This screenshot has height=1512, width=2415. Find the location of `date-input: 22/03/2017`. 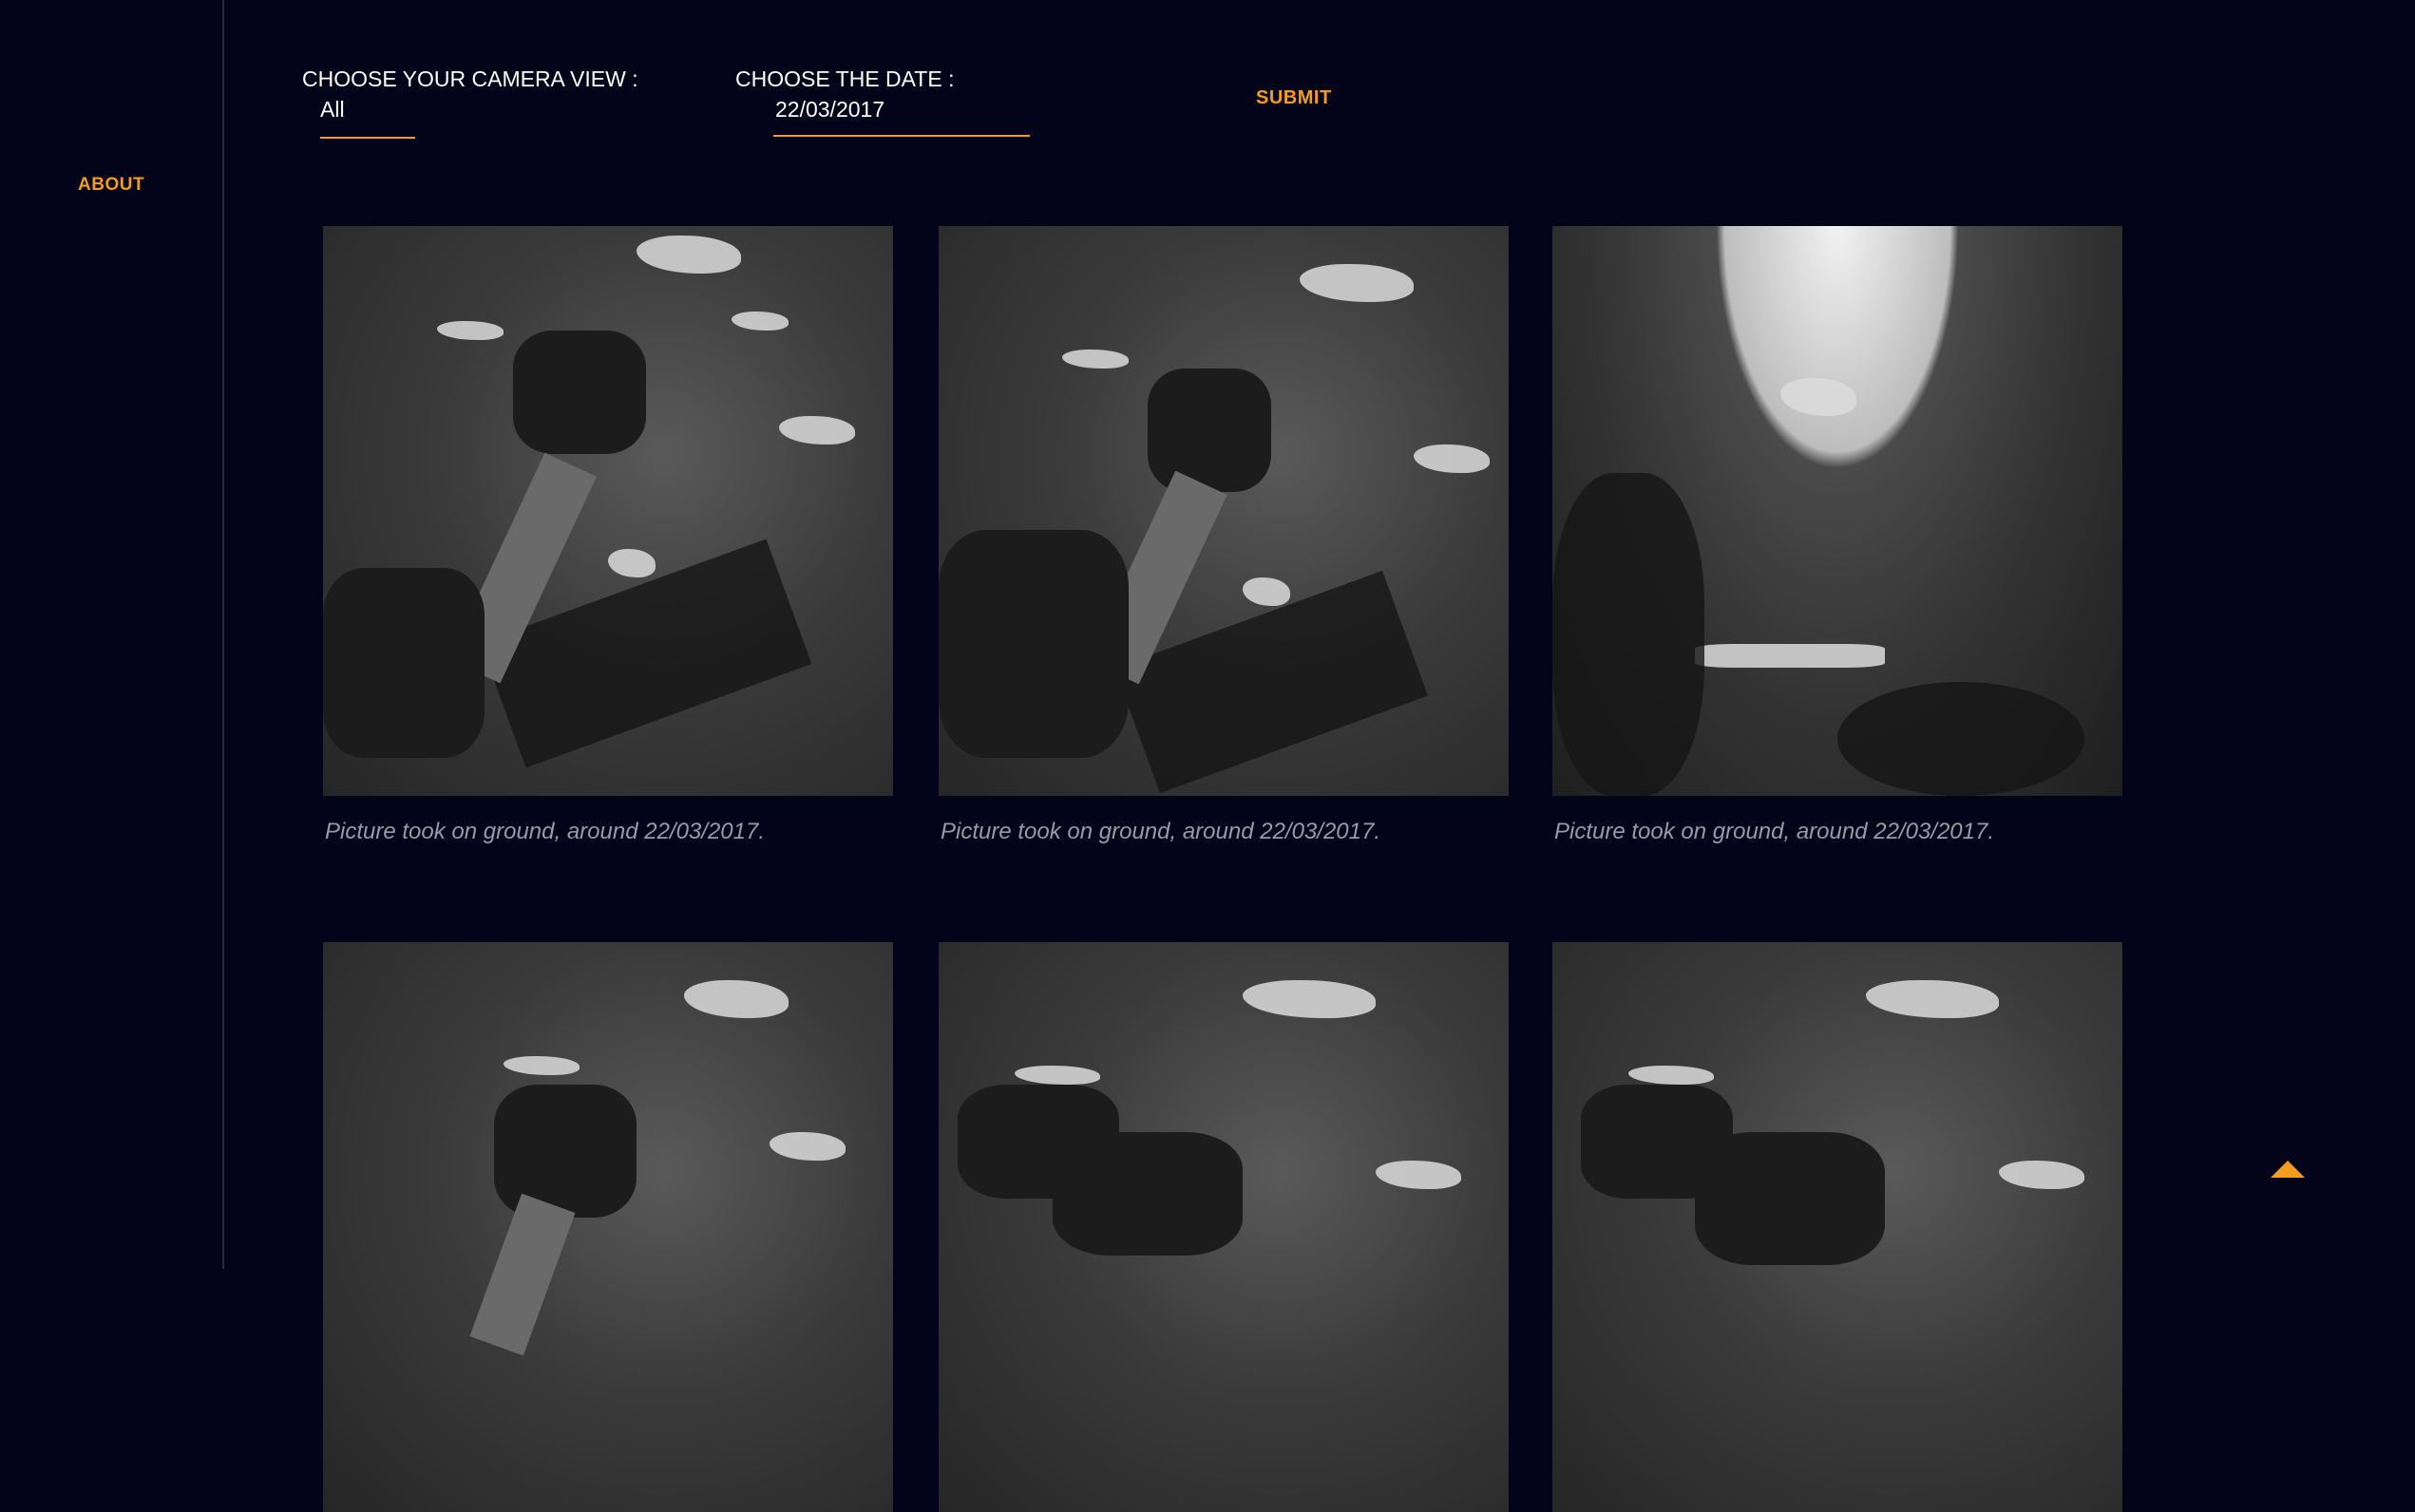

date-input: 22/03/2017 is located at coordinates (901, 117).